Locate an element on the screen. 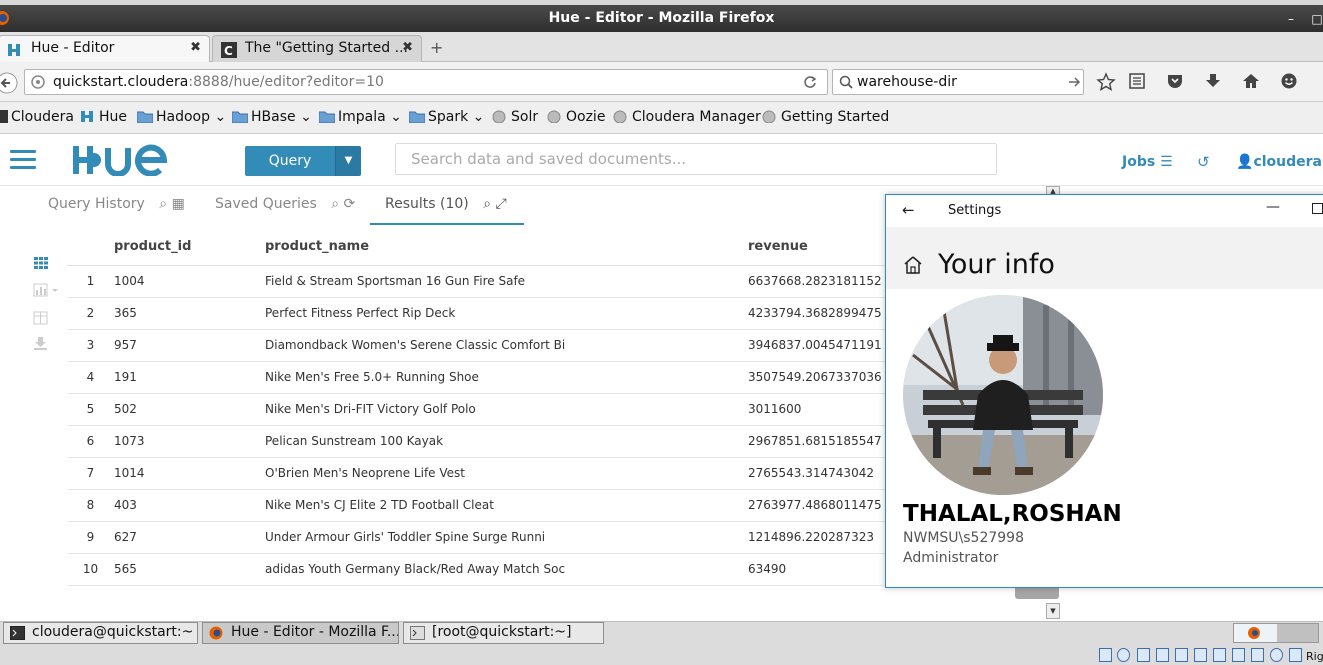  reading-list-icon is located at coordinates (1139, 83).